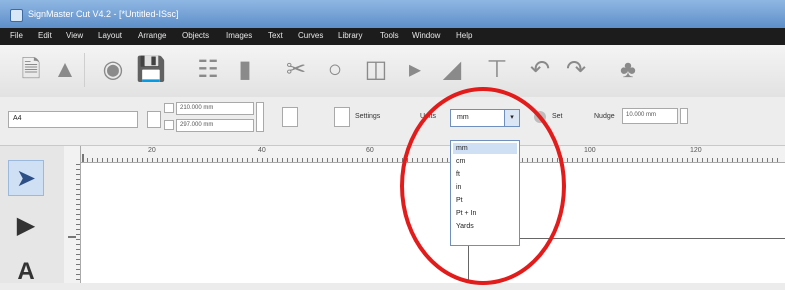  I want to click on title-bar: SignMaster Cut V4.2 - [*Untitled-ISsc], so click(392, 14).